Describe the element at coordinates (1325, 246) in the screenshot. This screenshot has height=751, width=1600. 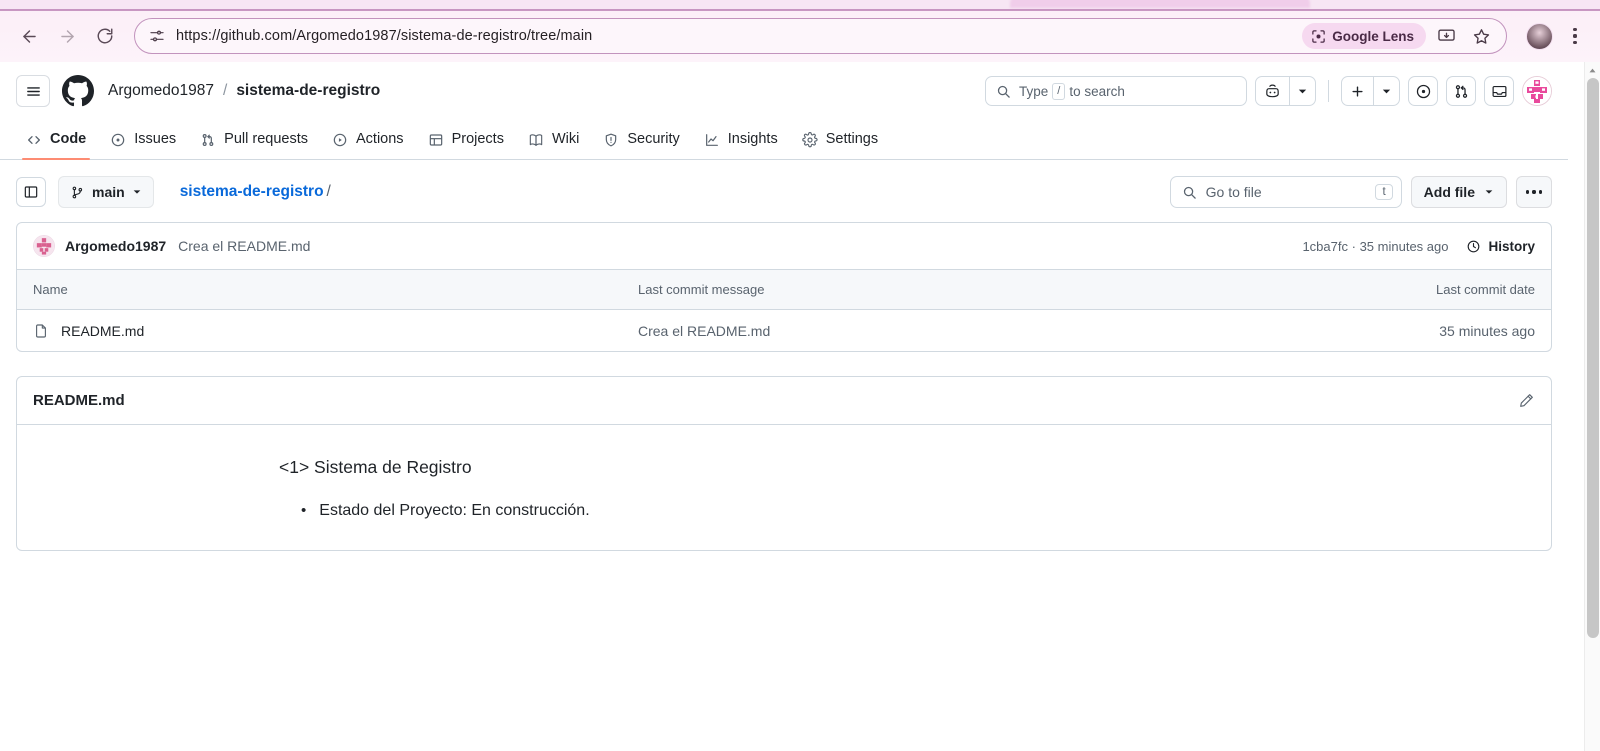
I see `commit-hash: 1cba7fc` at that location.